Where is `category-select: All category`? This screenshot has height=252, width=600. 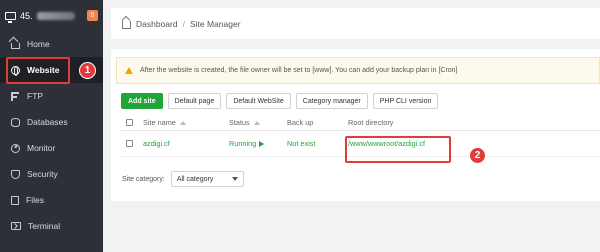 category-select: All category is located at coordinates (207, 179).